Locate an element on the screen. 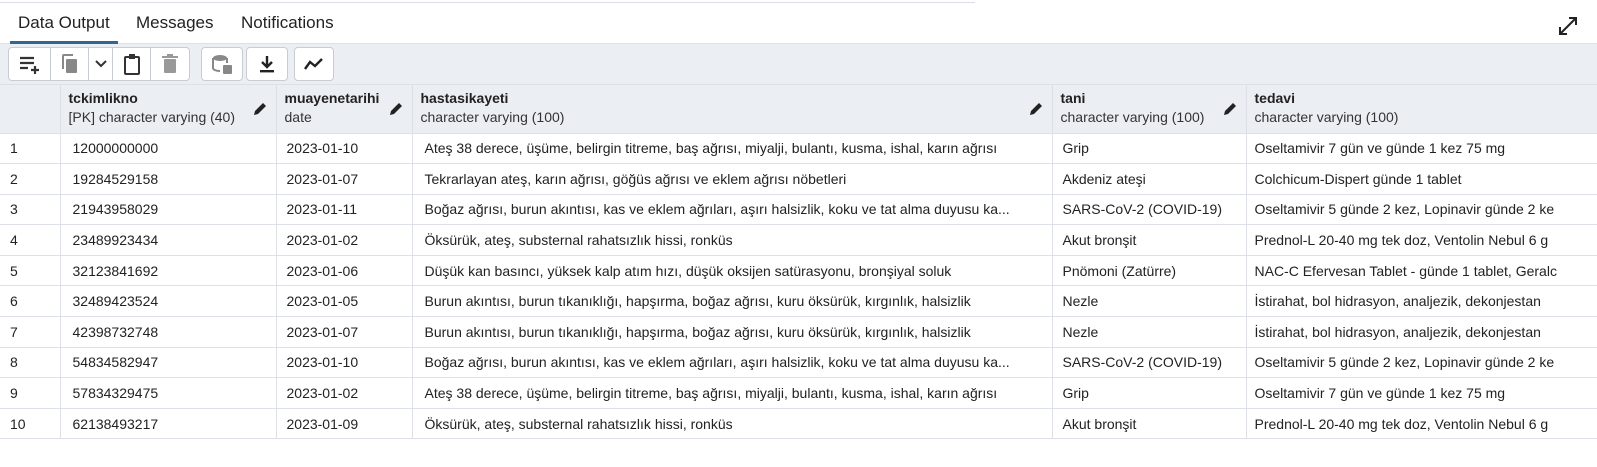 The height and width of the screenshot is (467, 1597). cell-tckimlikno: 54834582947 is located at coordinates (168, 363).